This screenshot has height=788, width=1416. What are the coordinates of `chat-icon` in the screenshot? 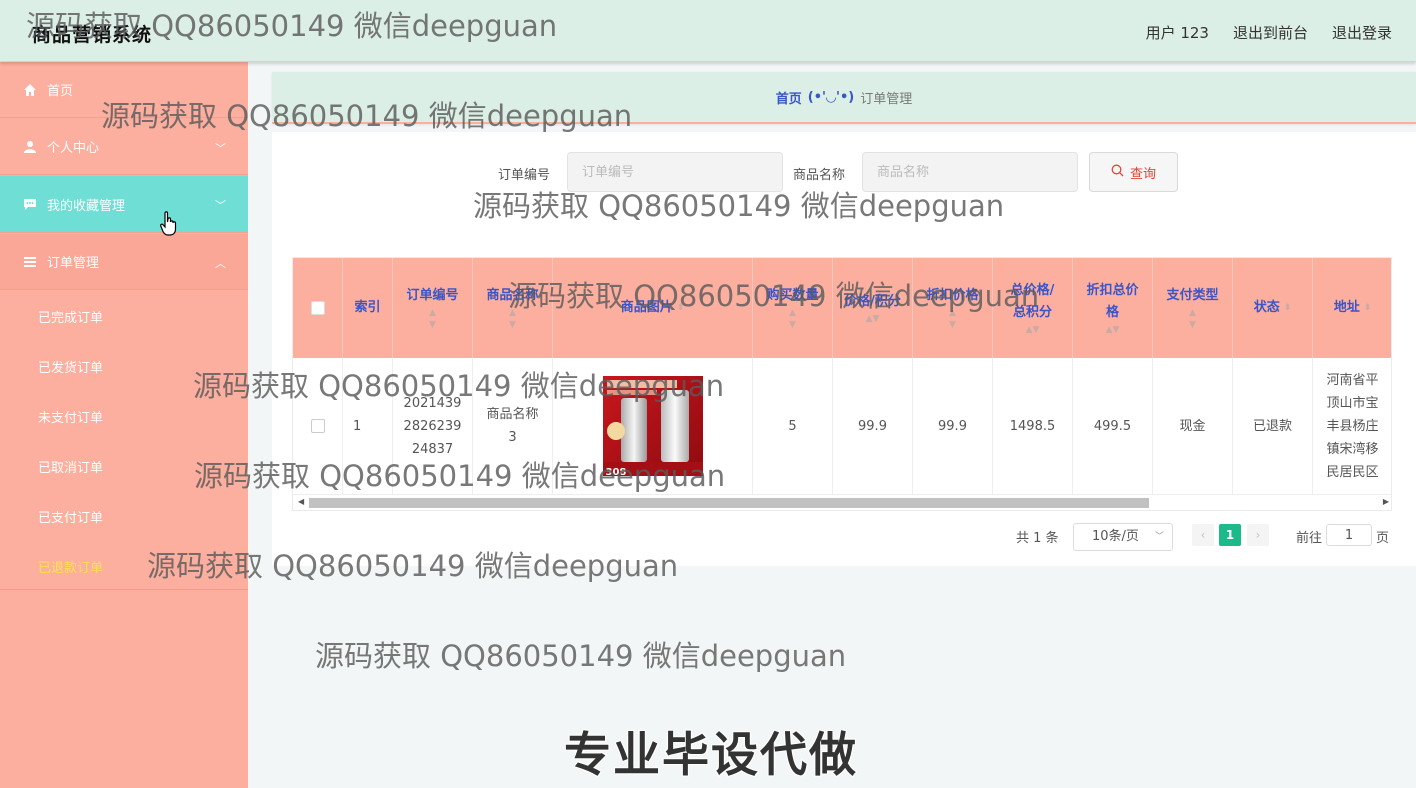 It's located at (30, 204).